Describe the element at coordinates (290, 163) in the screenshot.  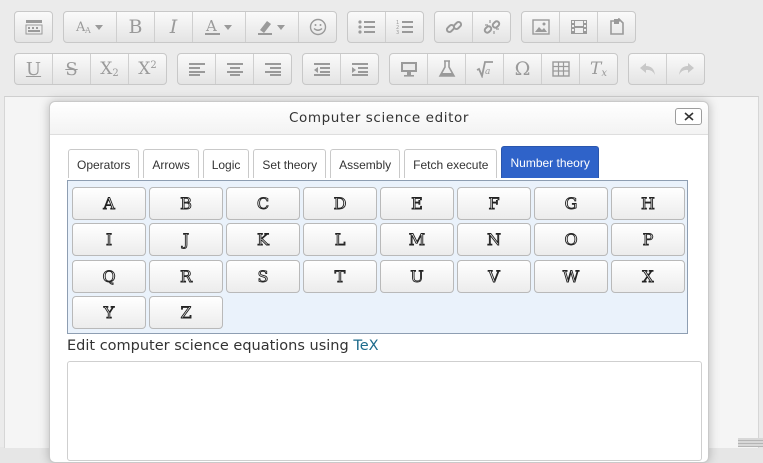
I see `tab-set-theory: Set theory` at that location.